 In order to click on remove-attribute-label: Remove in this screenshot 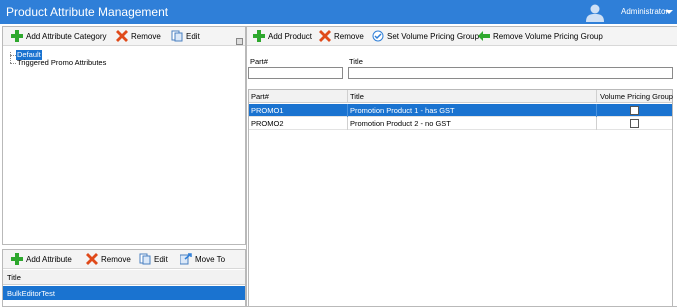, I will do `click(116, 259)`.